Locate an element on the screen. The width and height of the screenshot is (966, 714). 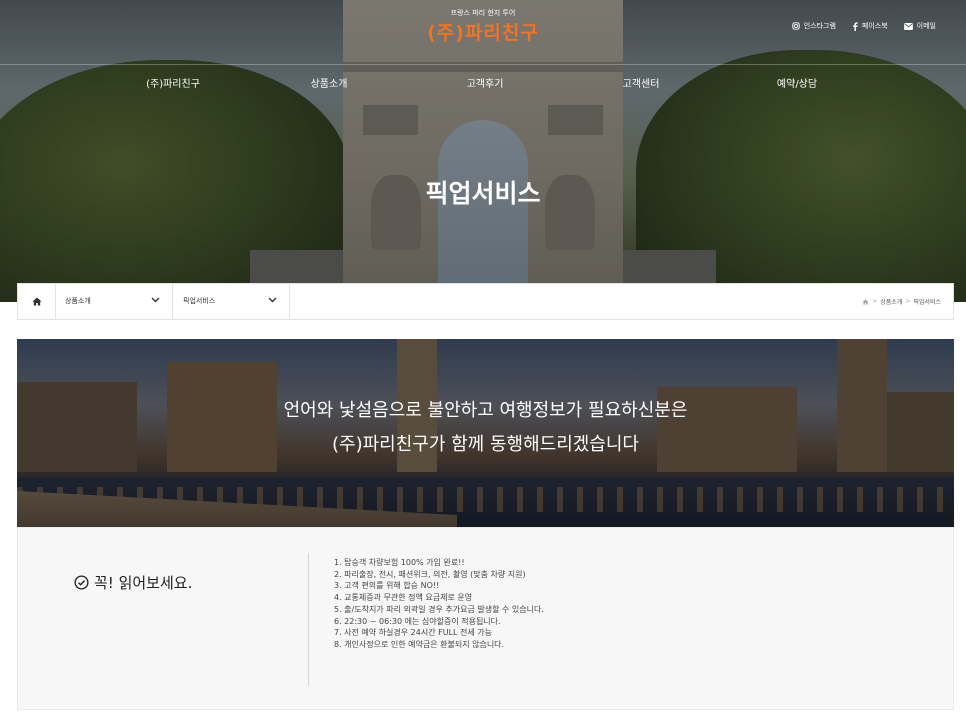
banner-text-line1: 언어와 낯설음으로 불안하고 여행정보가 필요하신분은 is located at coordinates (485, 410).